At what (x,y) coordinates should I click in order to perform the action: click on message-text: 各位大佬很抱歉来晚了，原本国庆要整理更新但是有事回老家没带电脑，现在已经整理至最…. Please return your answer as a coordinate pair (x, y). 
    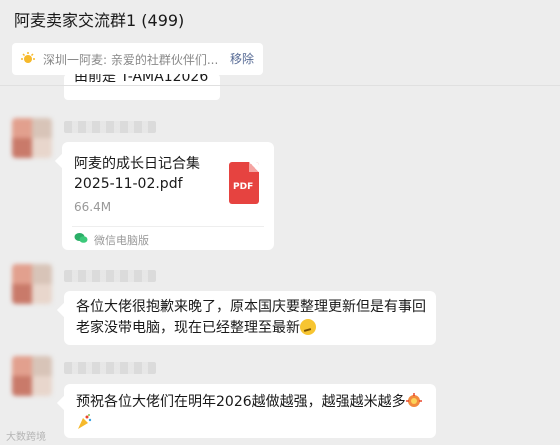
    Looking at the image, I should click on (251, 317).